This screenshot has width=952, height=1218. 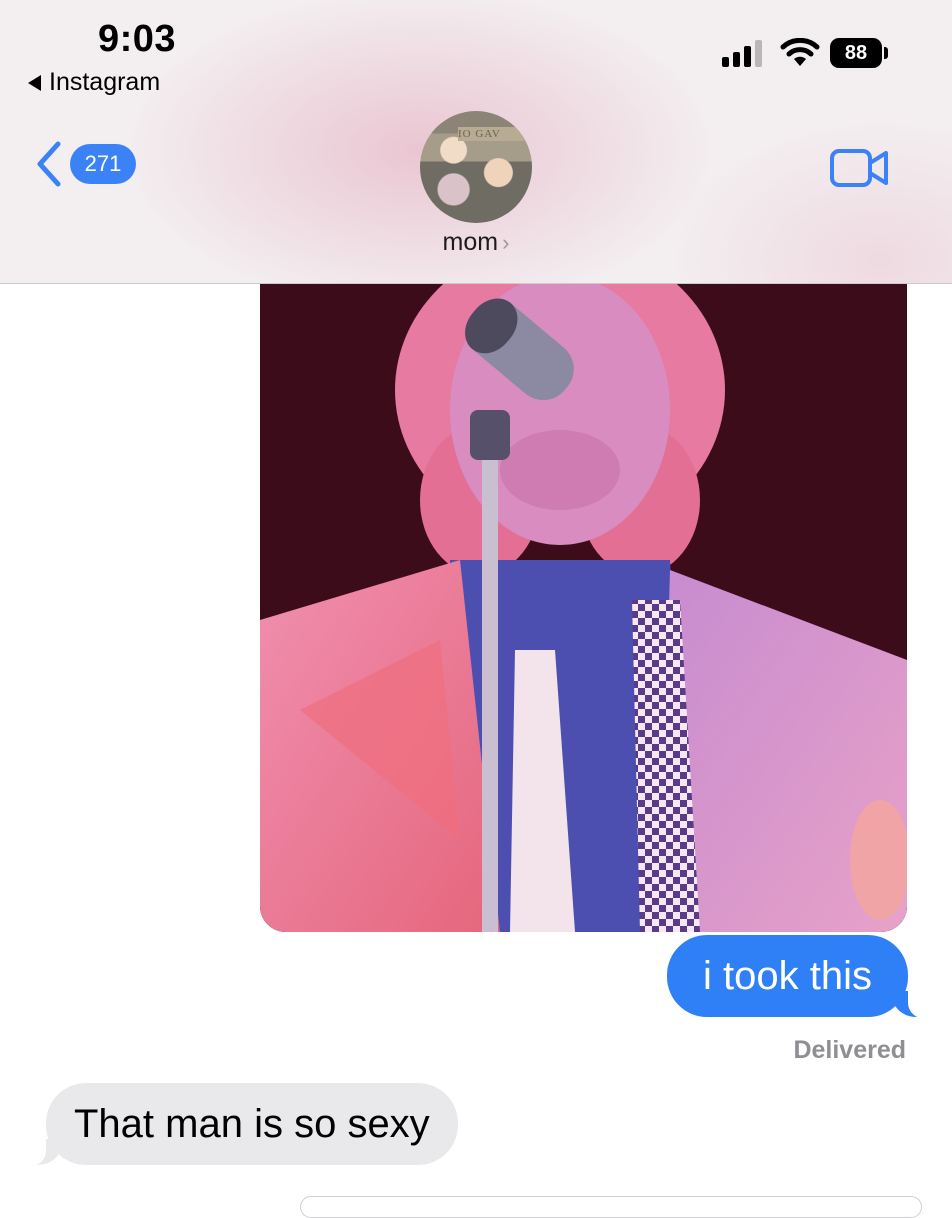 I want to click on battery-level: 88, so click(x=856, y=52).